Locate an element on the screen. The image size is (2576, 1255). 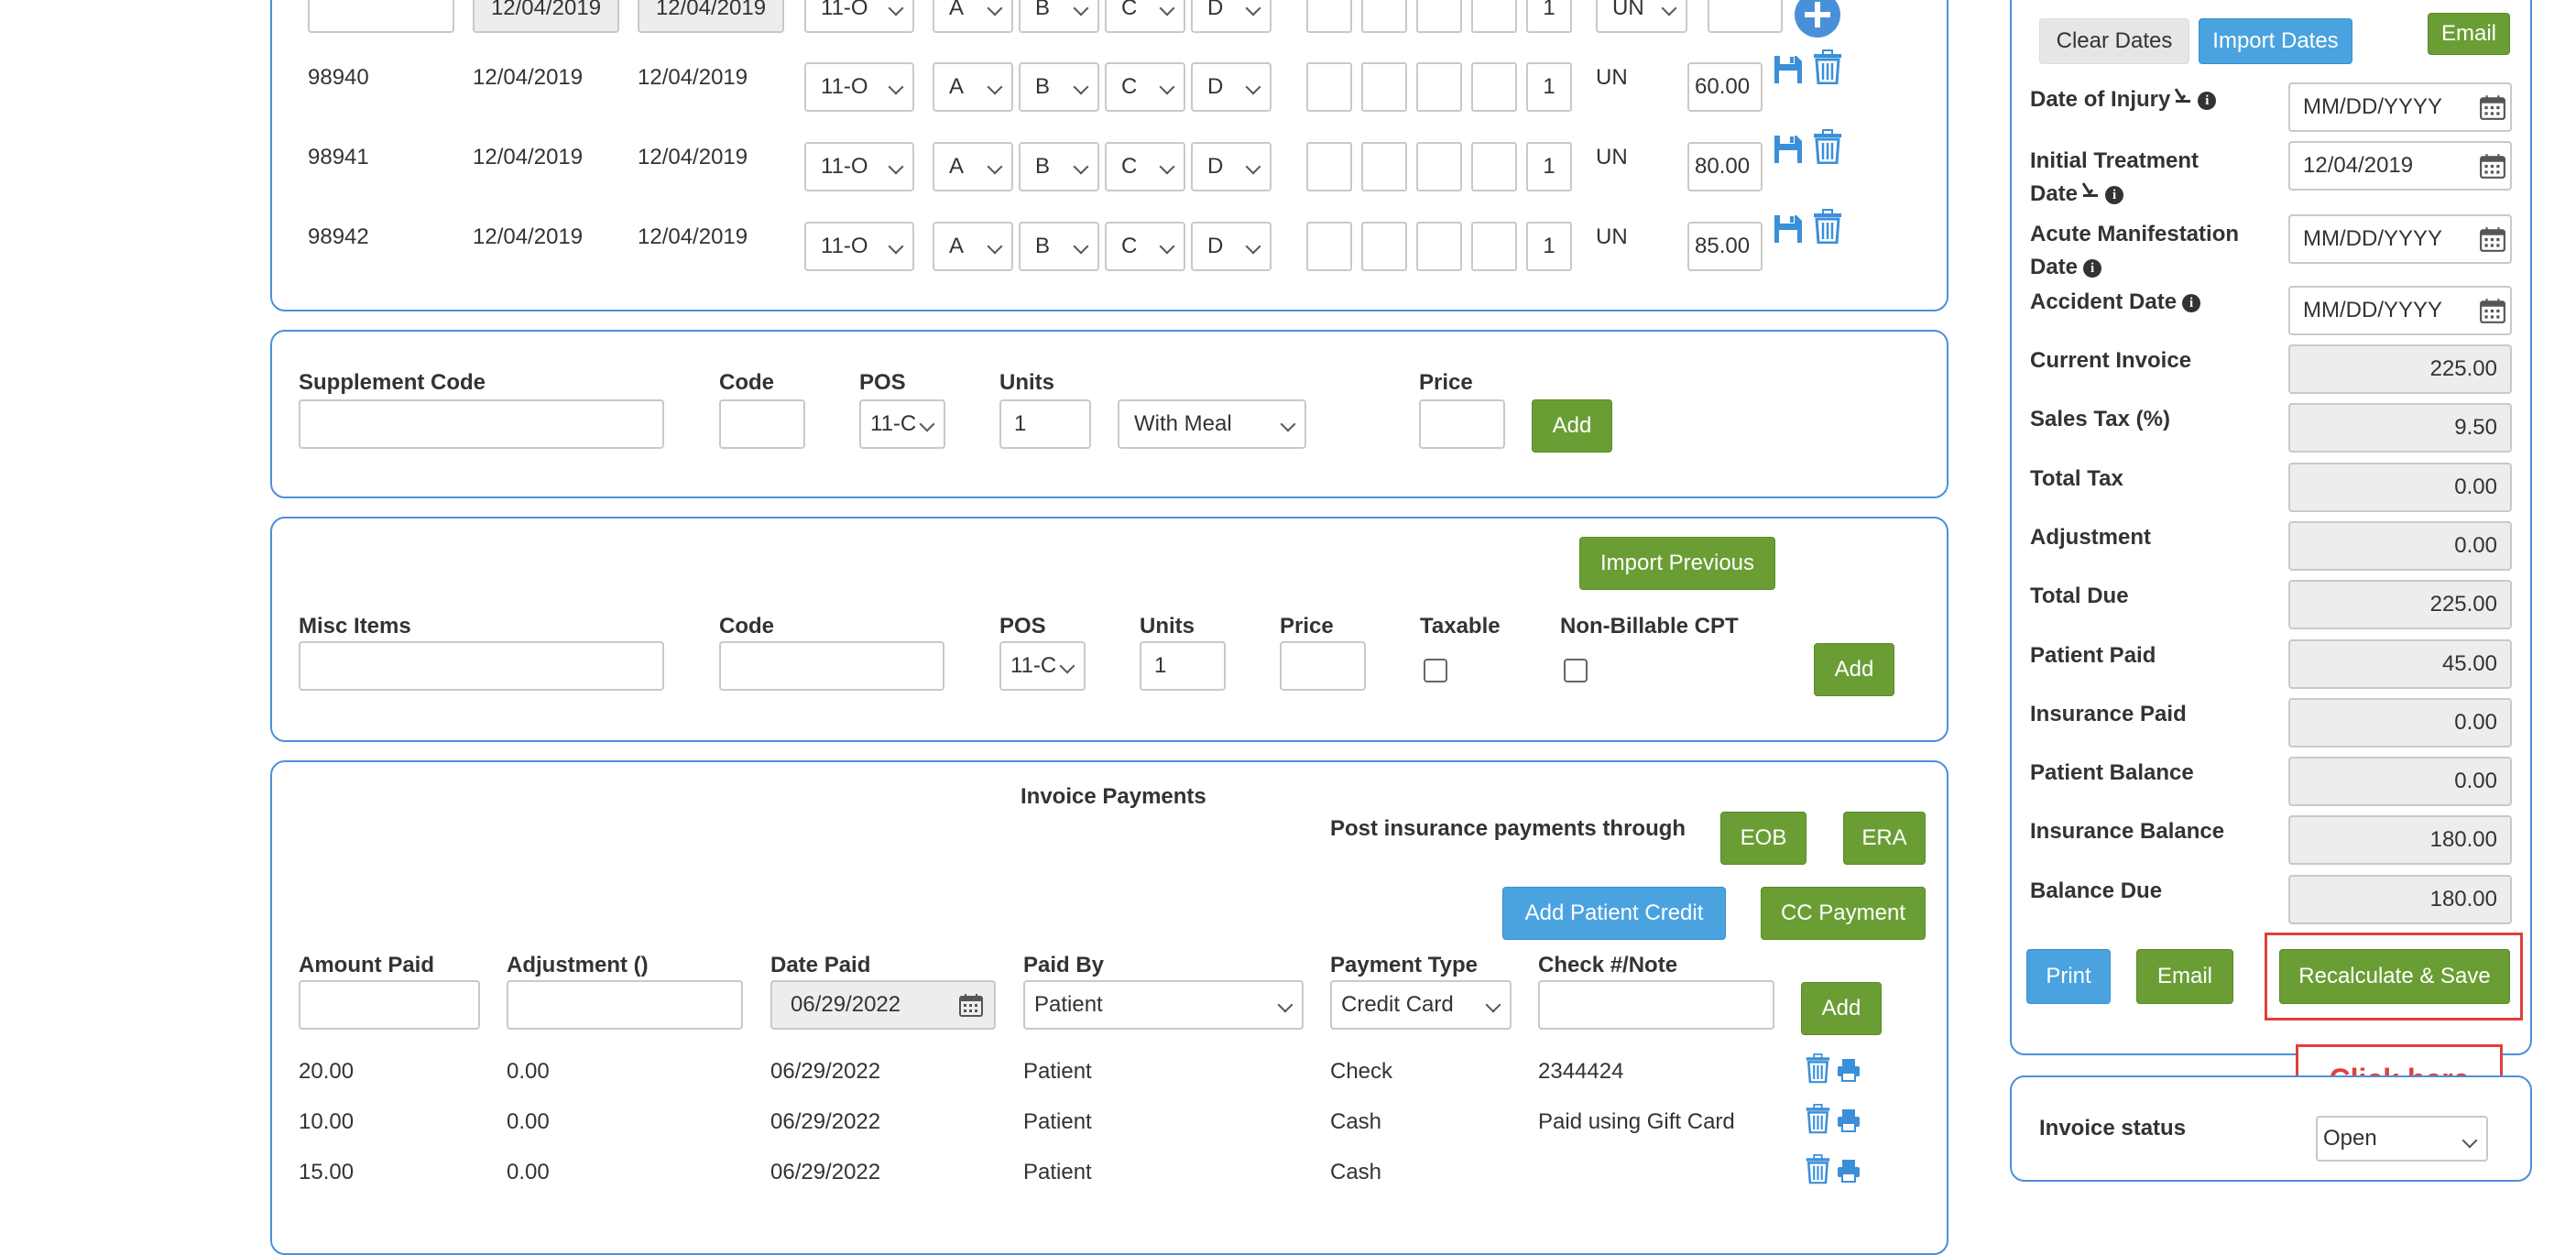
email-top-button: Email is located at coordinates (2469, 34).